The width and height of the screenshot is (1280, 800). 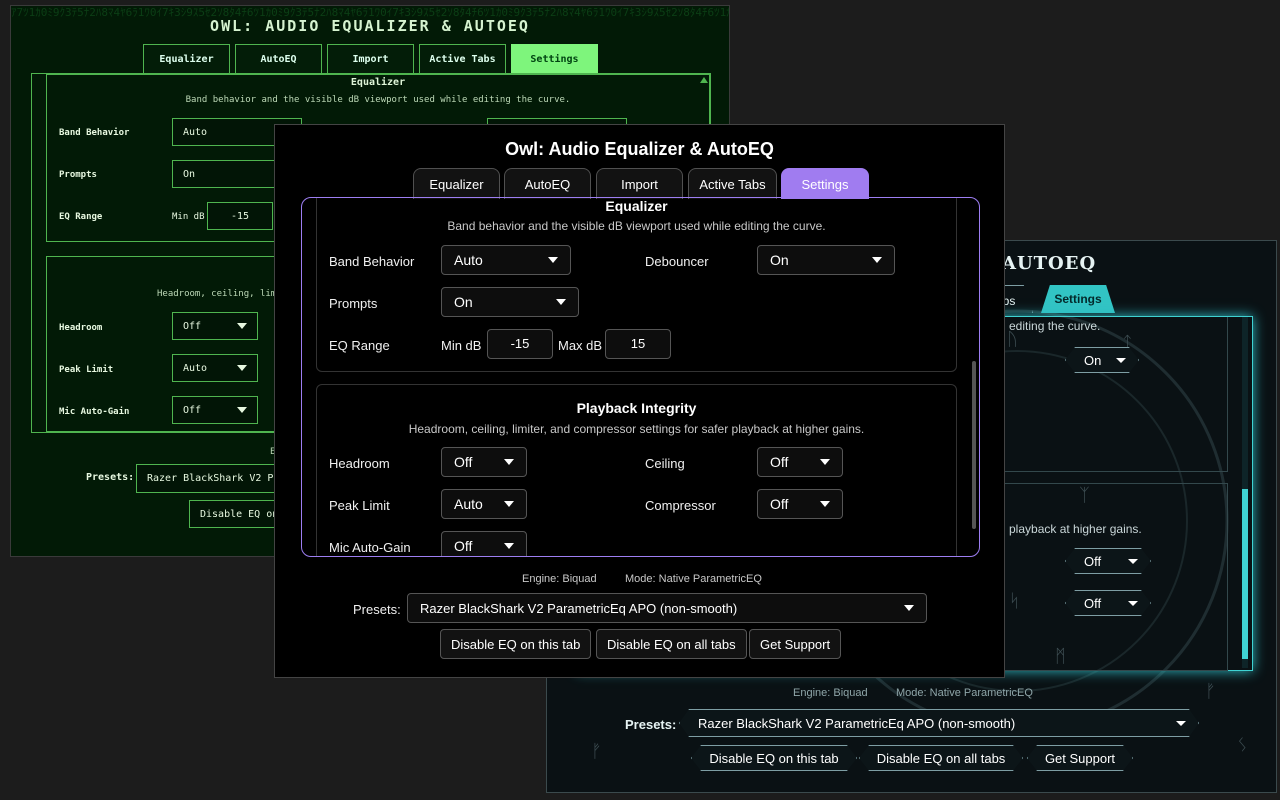 I want to click on window-title: Owl: Audio Equalizer & AutoEQ, so click(x=639, y=149).